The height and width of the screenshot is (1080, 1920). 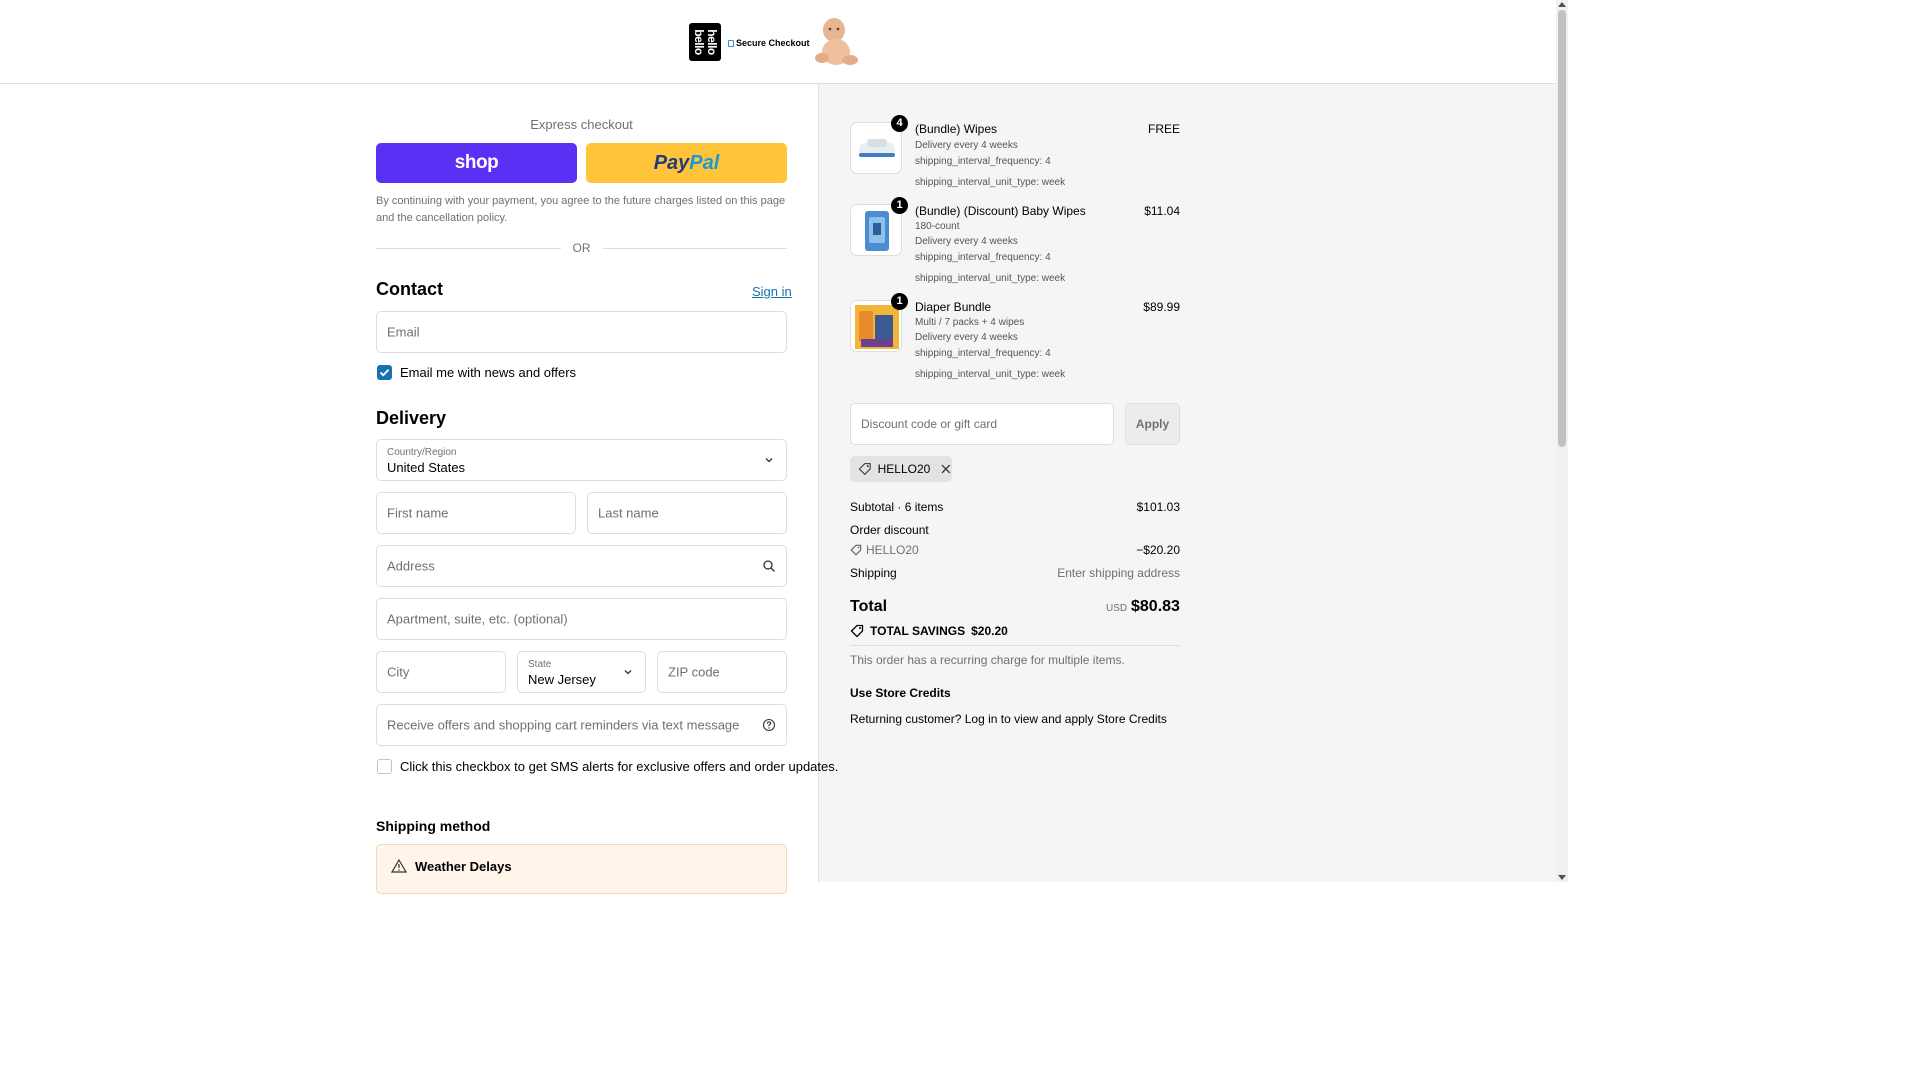 I want to click on product-name: Diaper Bundle, so click(x=953, y=307).